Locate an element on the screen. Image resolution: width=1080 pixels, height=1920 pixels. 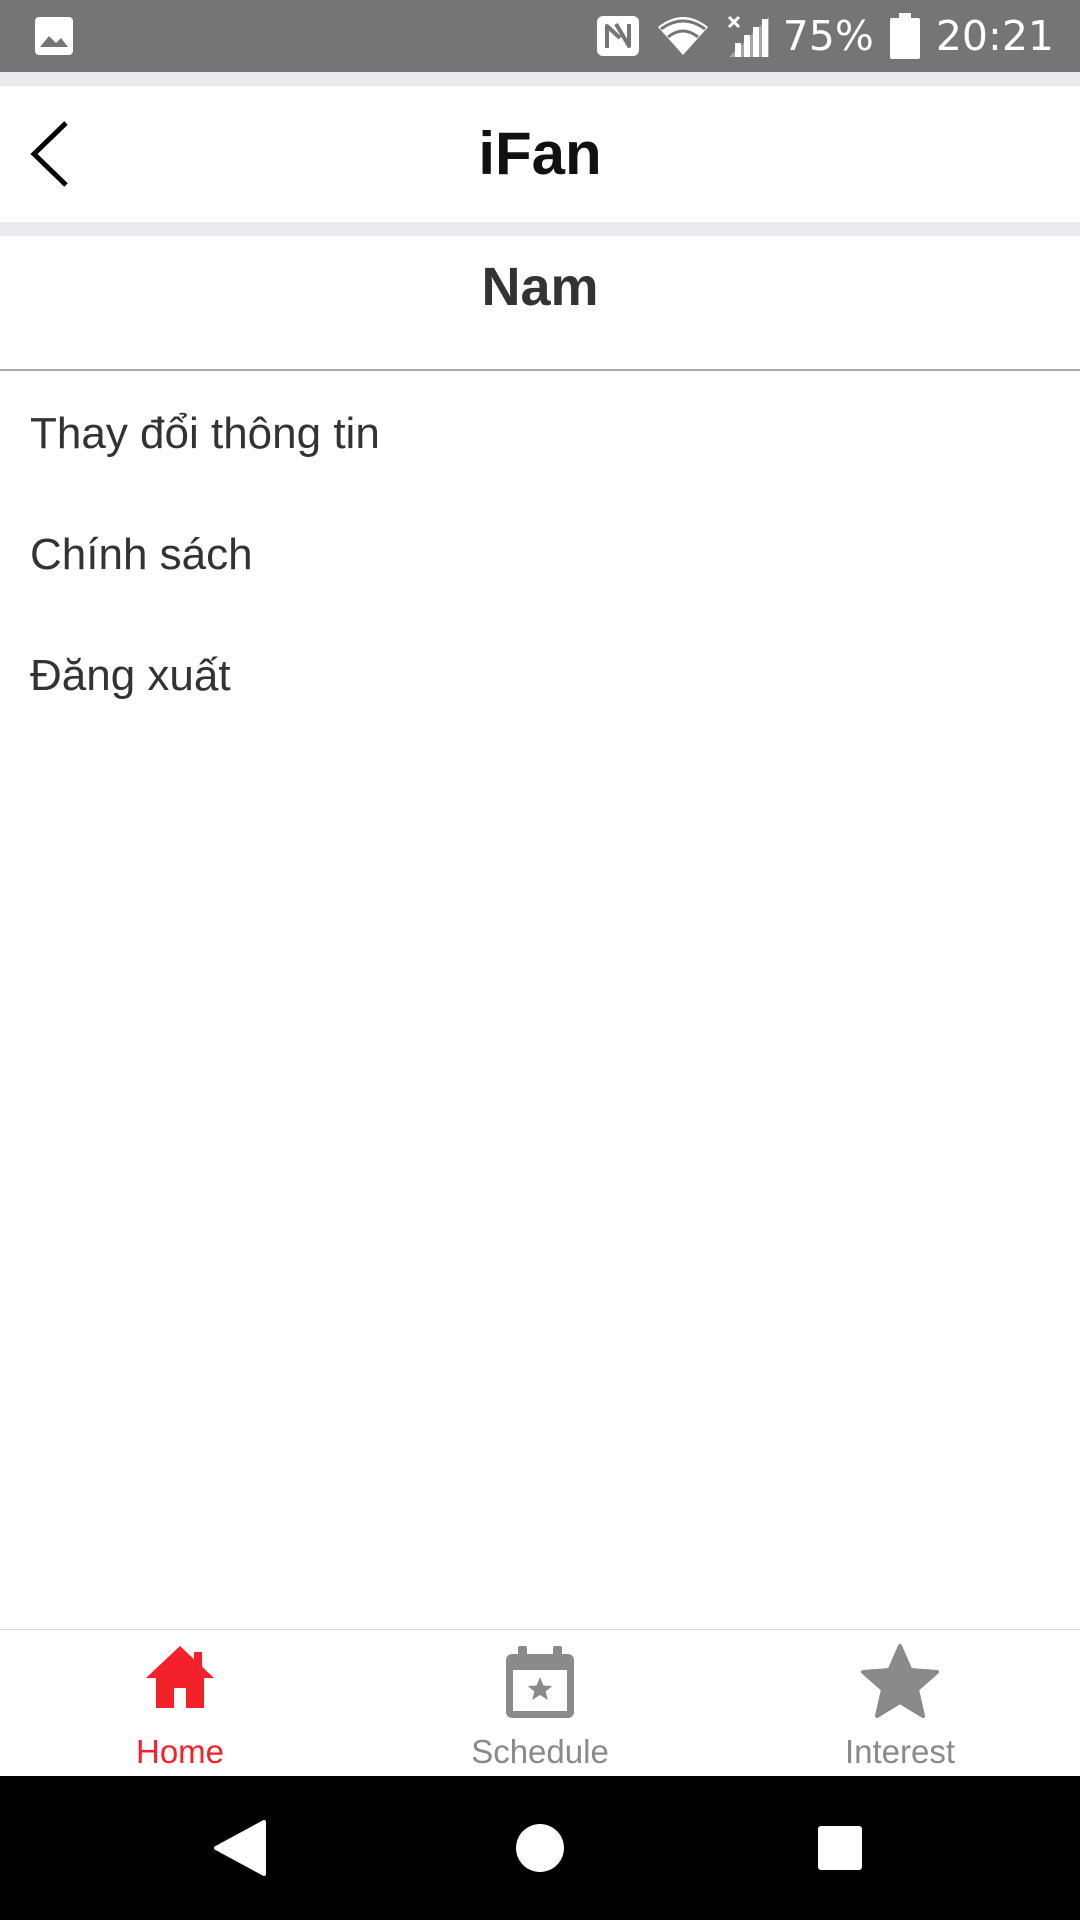
back-triangle-icon is located at coordinates (240, 1848).